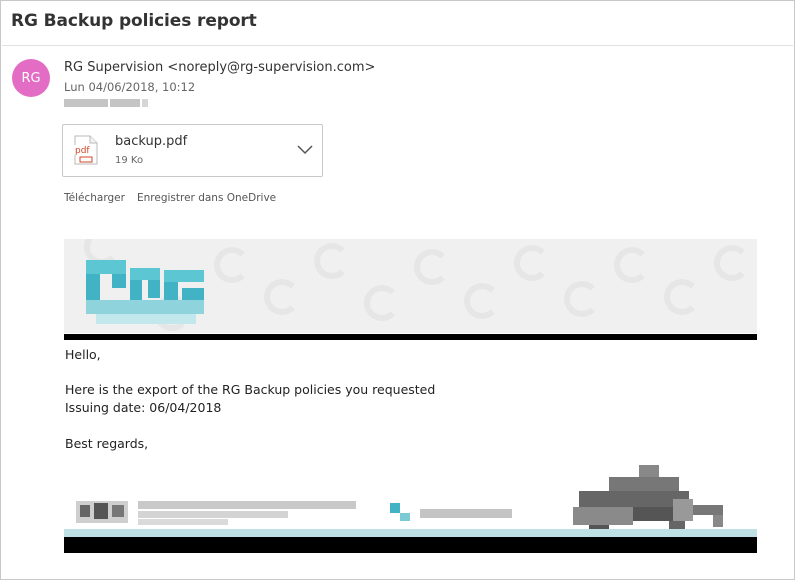  Describe the element at coordinates (466, 513) in the screenshot. I see `footer-phone-redacted` at that location.